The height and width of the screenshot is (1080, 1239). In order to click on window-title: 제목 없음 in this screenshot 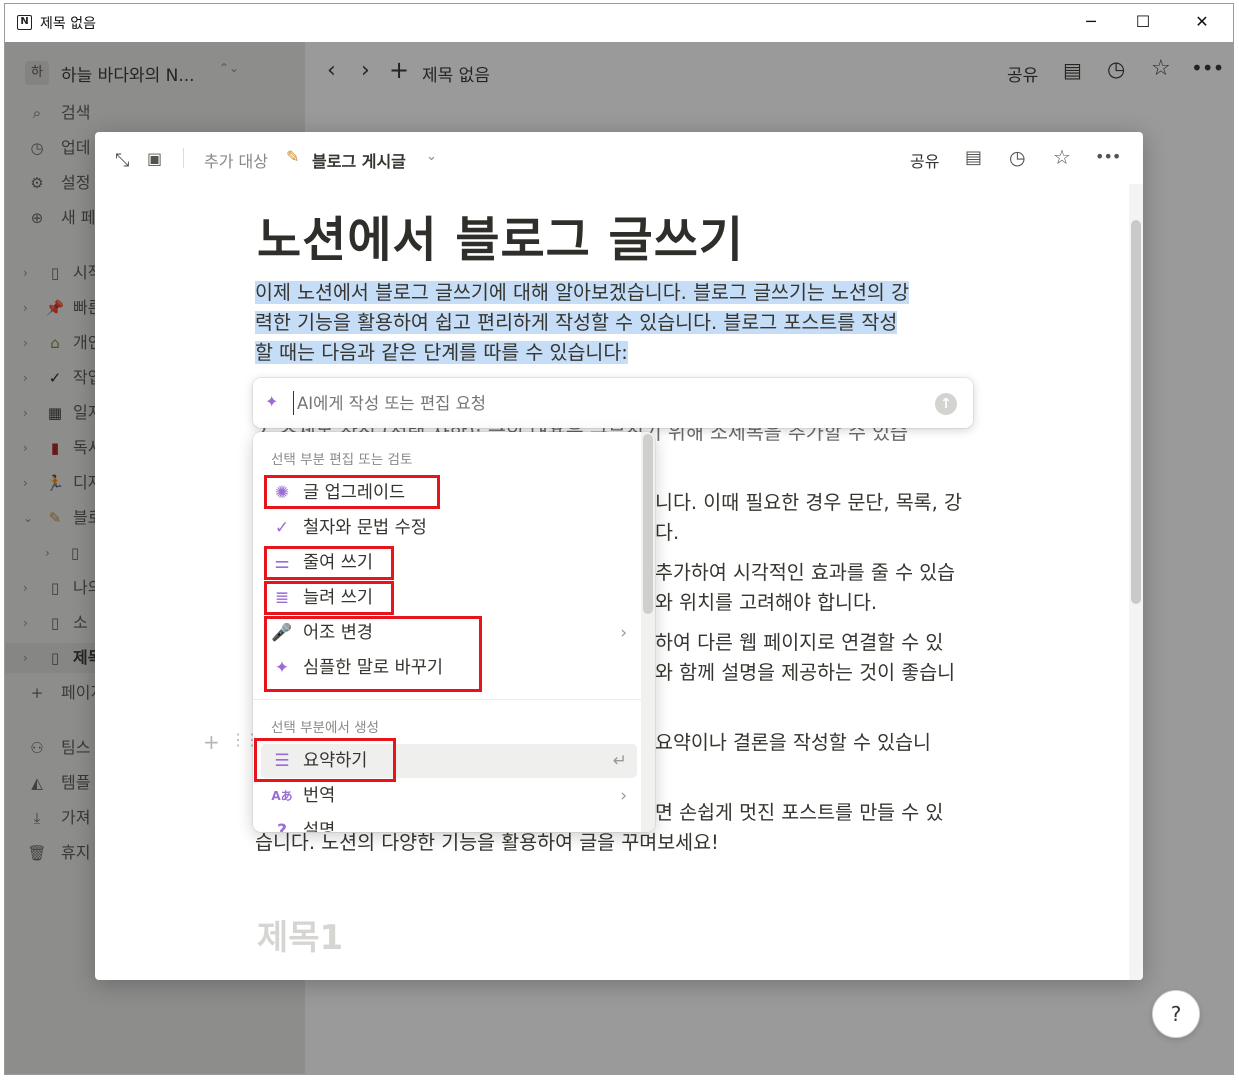, I will do `click(68, 24)`.